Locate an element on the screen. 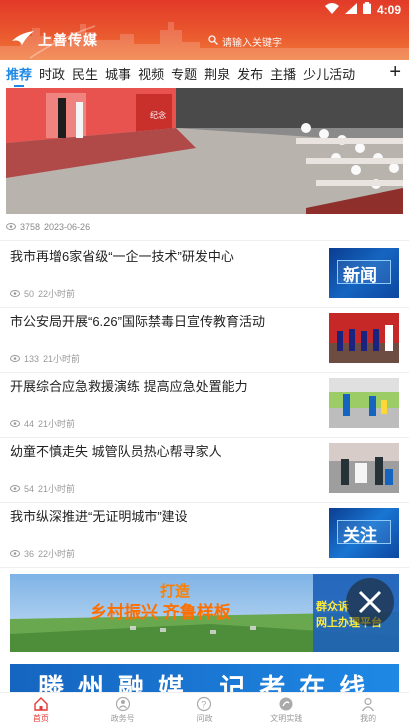  news-meta: 36 22小时前 is located at coordinates (42, 553).